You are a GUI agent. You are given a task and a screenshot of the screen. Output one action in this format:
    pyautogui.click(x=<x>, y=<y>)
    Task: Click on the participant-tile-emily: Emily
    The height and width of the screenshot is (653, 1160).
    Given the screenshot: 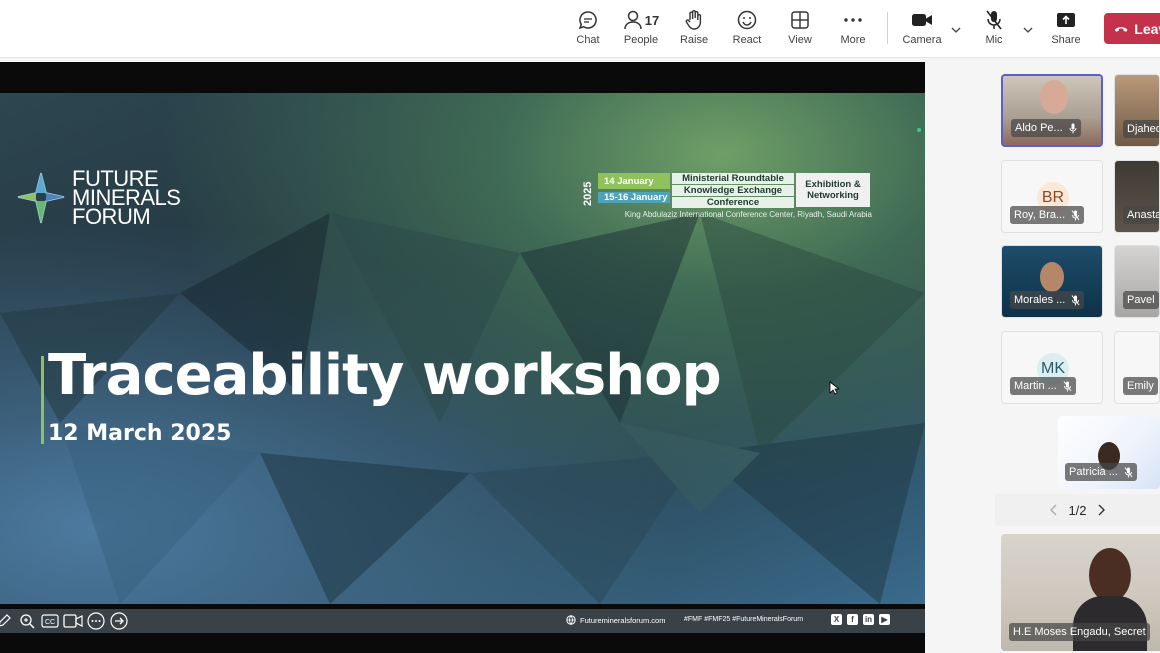 What is the action you would take?
    pyautogui.click(x=1137, y=367)
    